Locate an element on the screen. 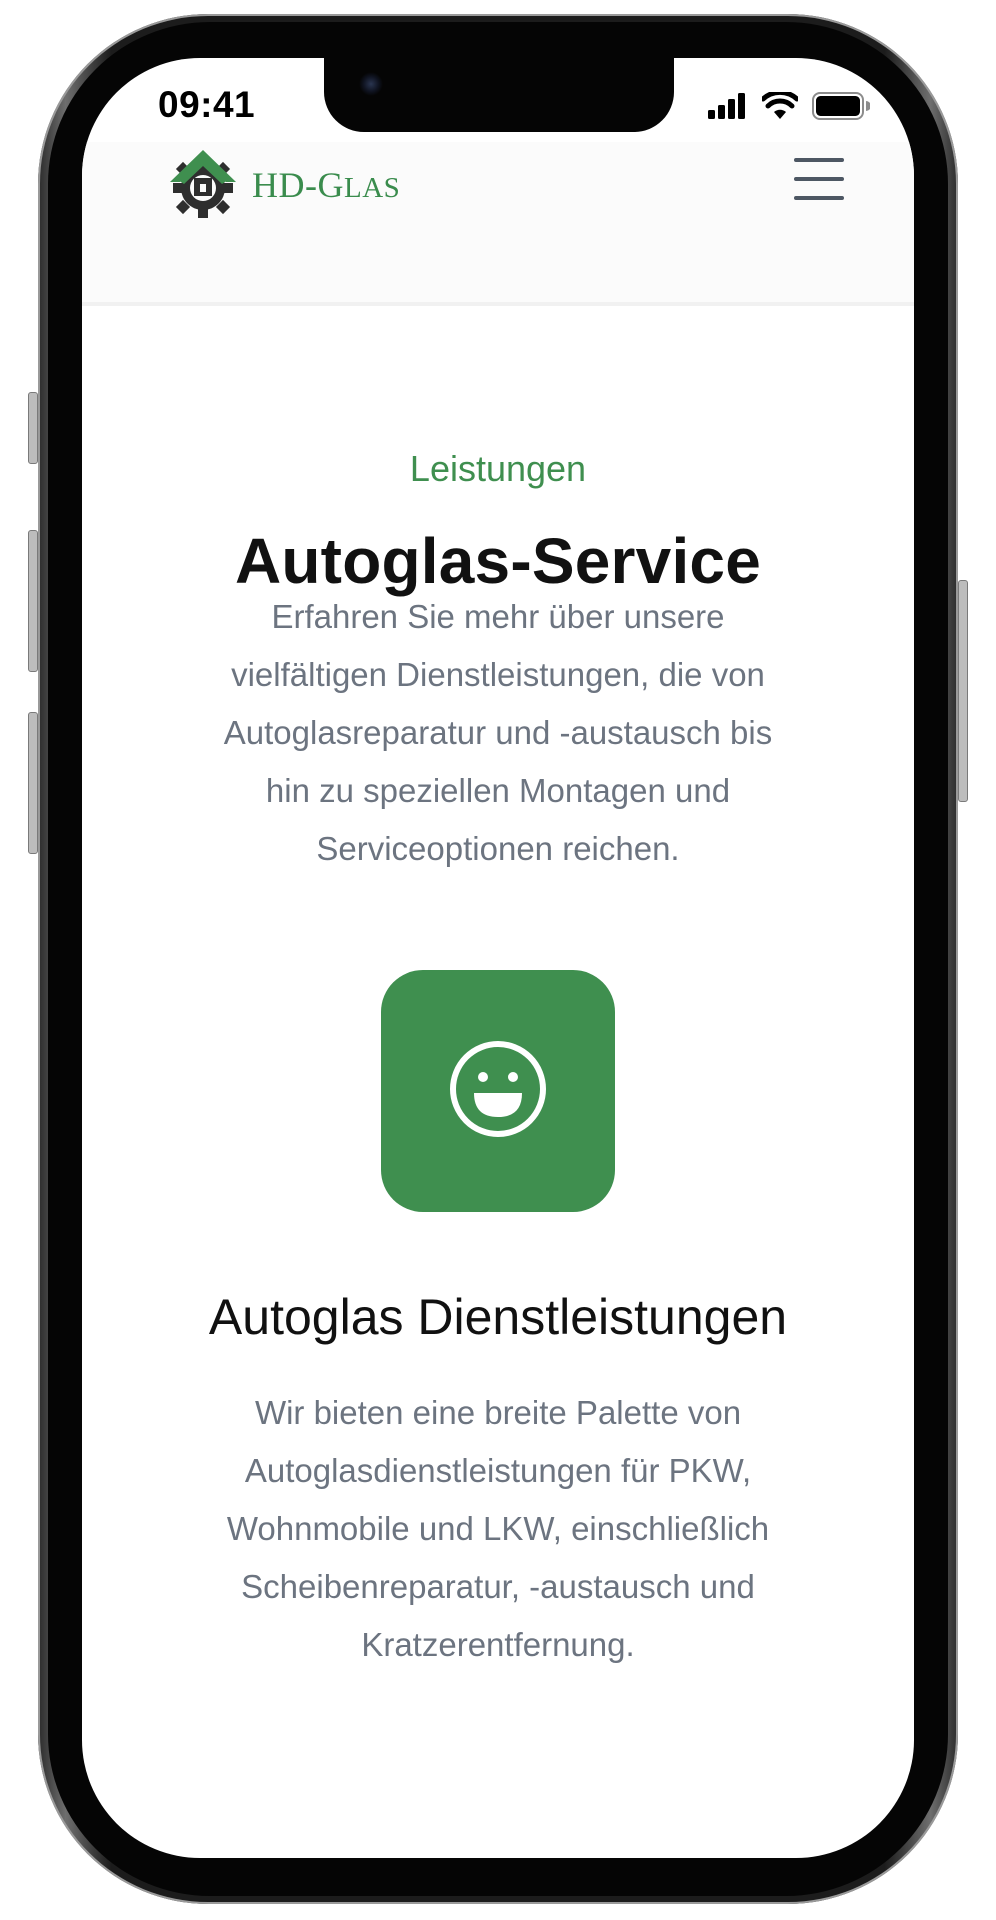 This screenshot has height=1920, width=996. feature-title: Autoglas Dienstleistungen is located at coordinates (498, 1317).